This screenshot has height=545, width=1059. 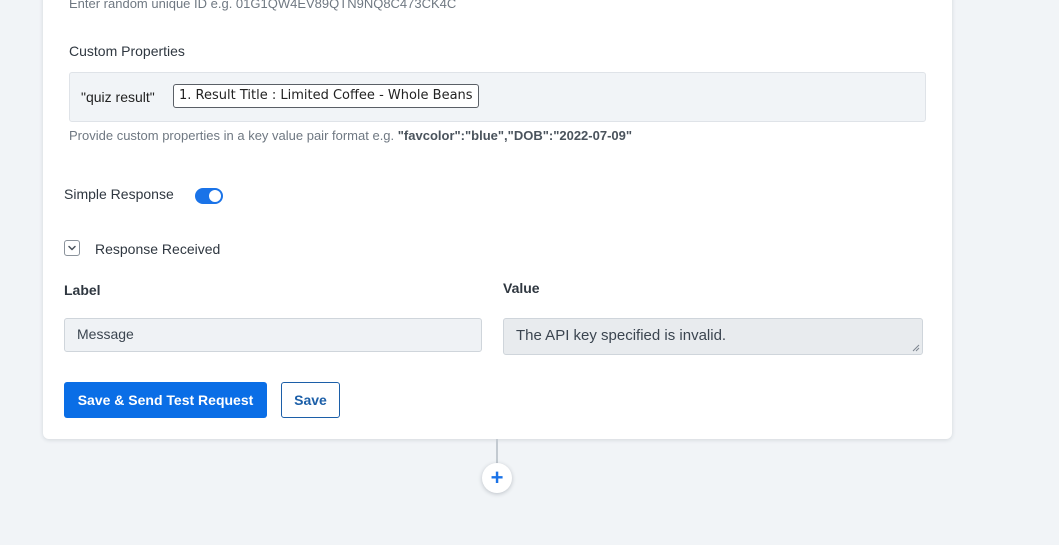 I want to click on help-example: "favcolor":"blue","DOB":"2022-07-09", so click(x=515, y=135).